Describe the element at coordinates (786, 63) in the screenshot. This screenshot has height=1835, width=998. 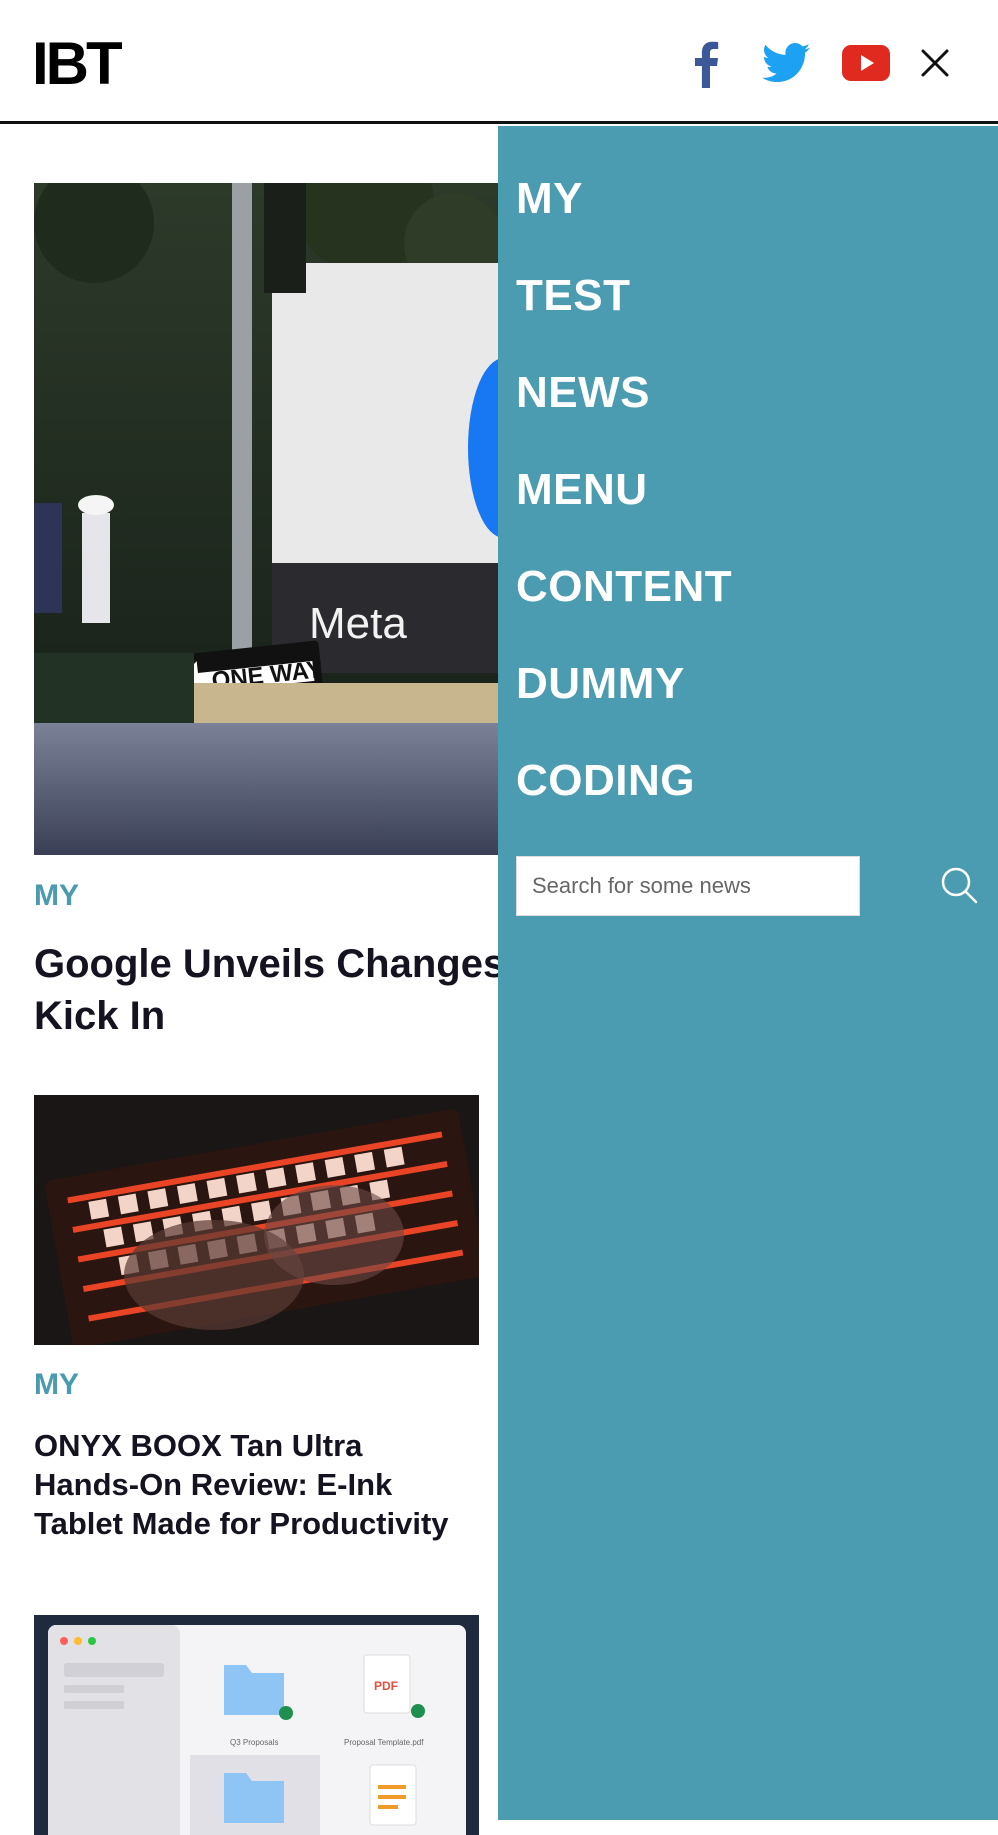
I see `twitter-icon` at that location.